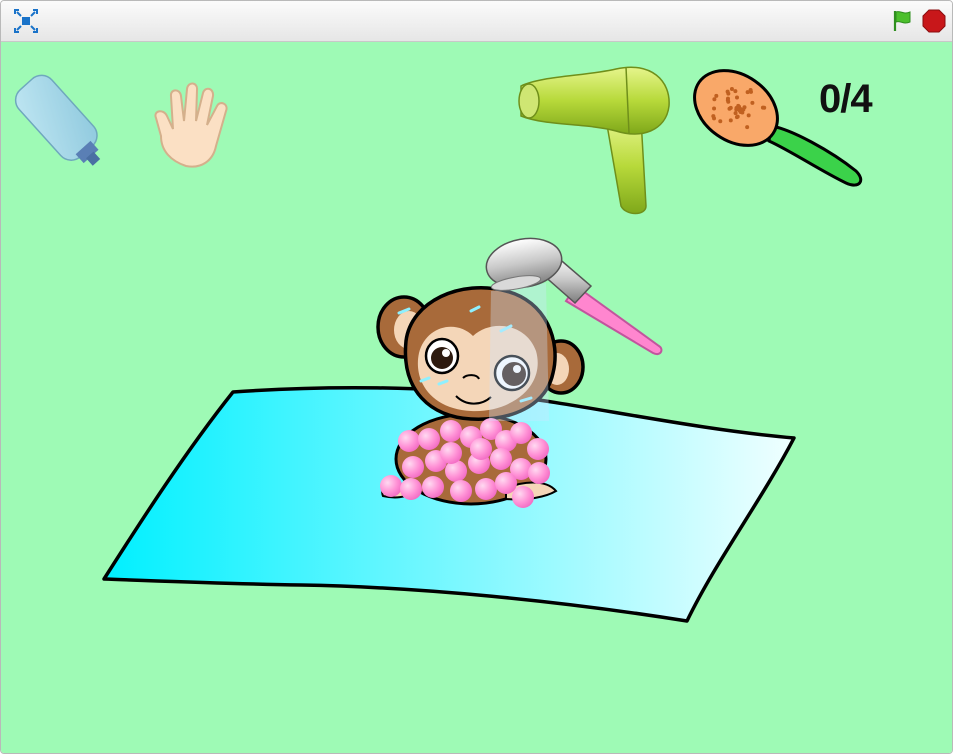 The image size is (953, 754). I want to click on stage-toolbar, so click(476, 21).